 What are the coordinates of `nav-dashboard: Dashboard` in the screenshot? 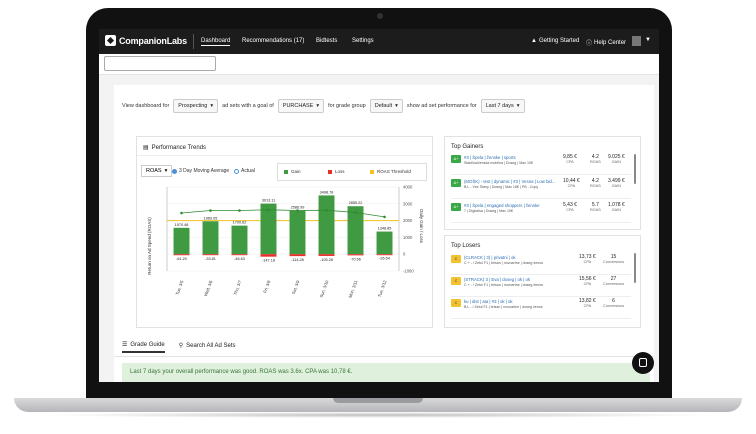 It's located at (216, 42).